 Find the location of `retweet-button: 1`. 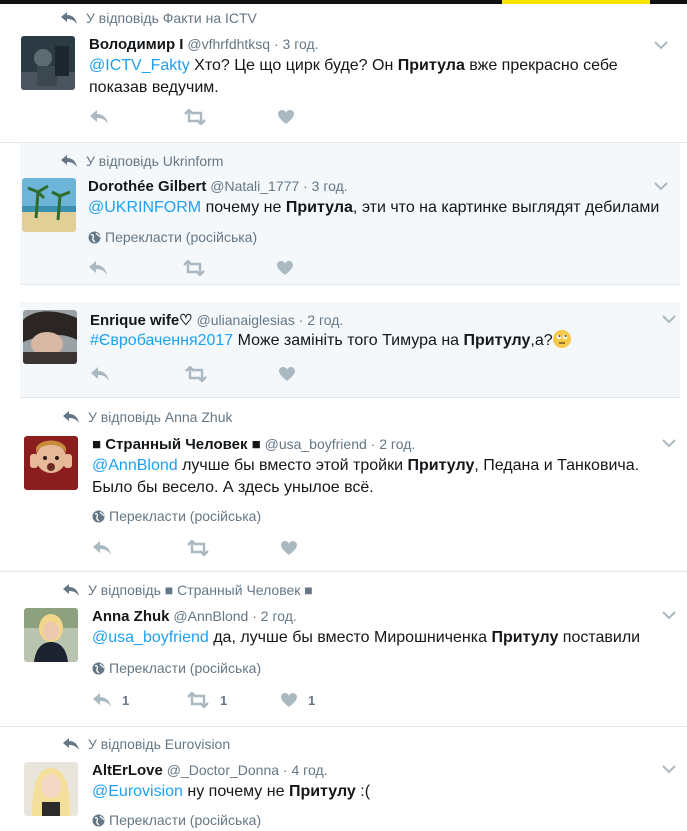

retweet-button: 1 is located at coordinates (233, 700).